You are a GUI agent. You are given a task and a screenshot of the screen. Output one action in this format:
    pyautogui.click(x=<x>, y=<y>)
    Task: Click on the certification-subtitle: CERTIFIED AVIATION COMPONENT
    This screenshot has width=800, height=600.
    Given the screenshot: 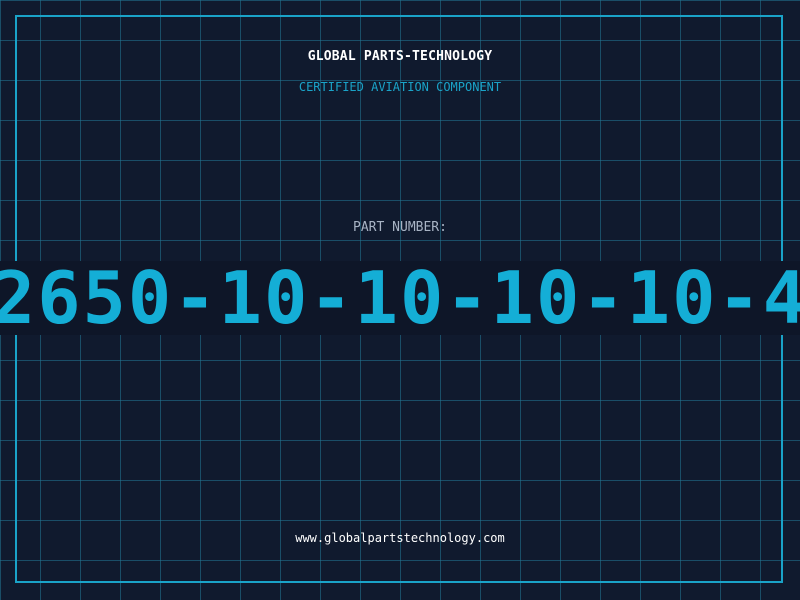 What is the action you would take?
    pyautogui.click(x=400, y=87)
    